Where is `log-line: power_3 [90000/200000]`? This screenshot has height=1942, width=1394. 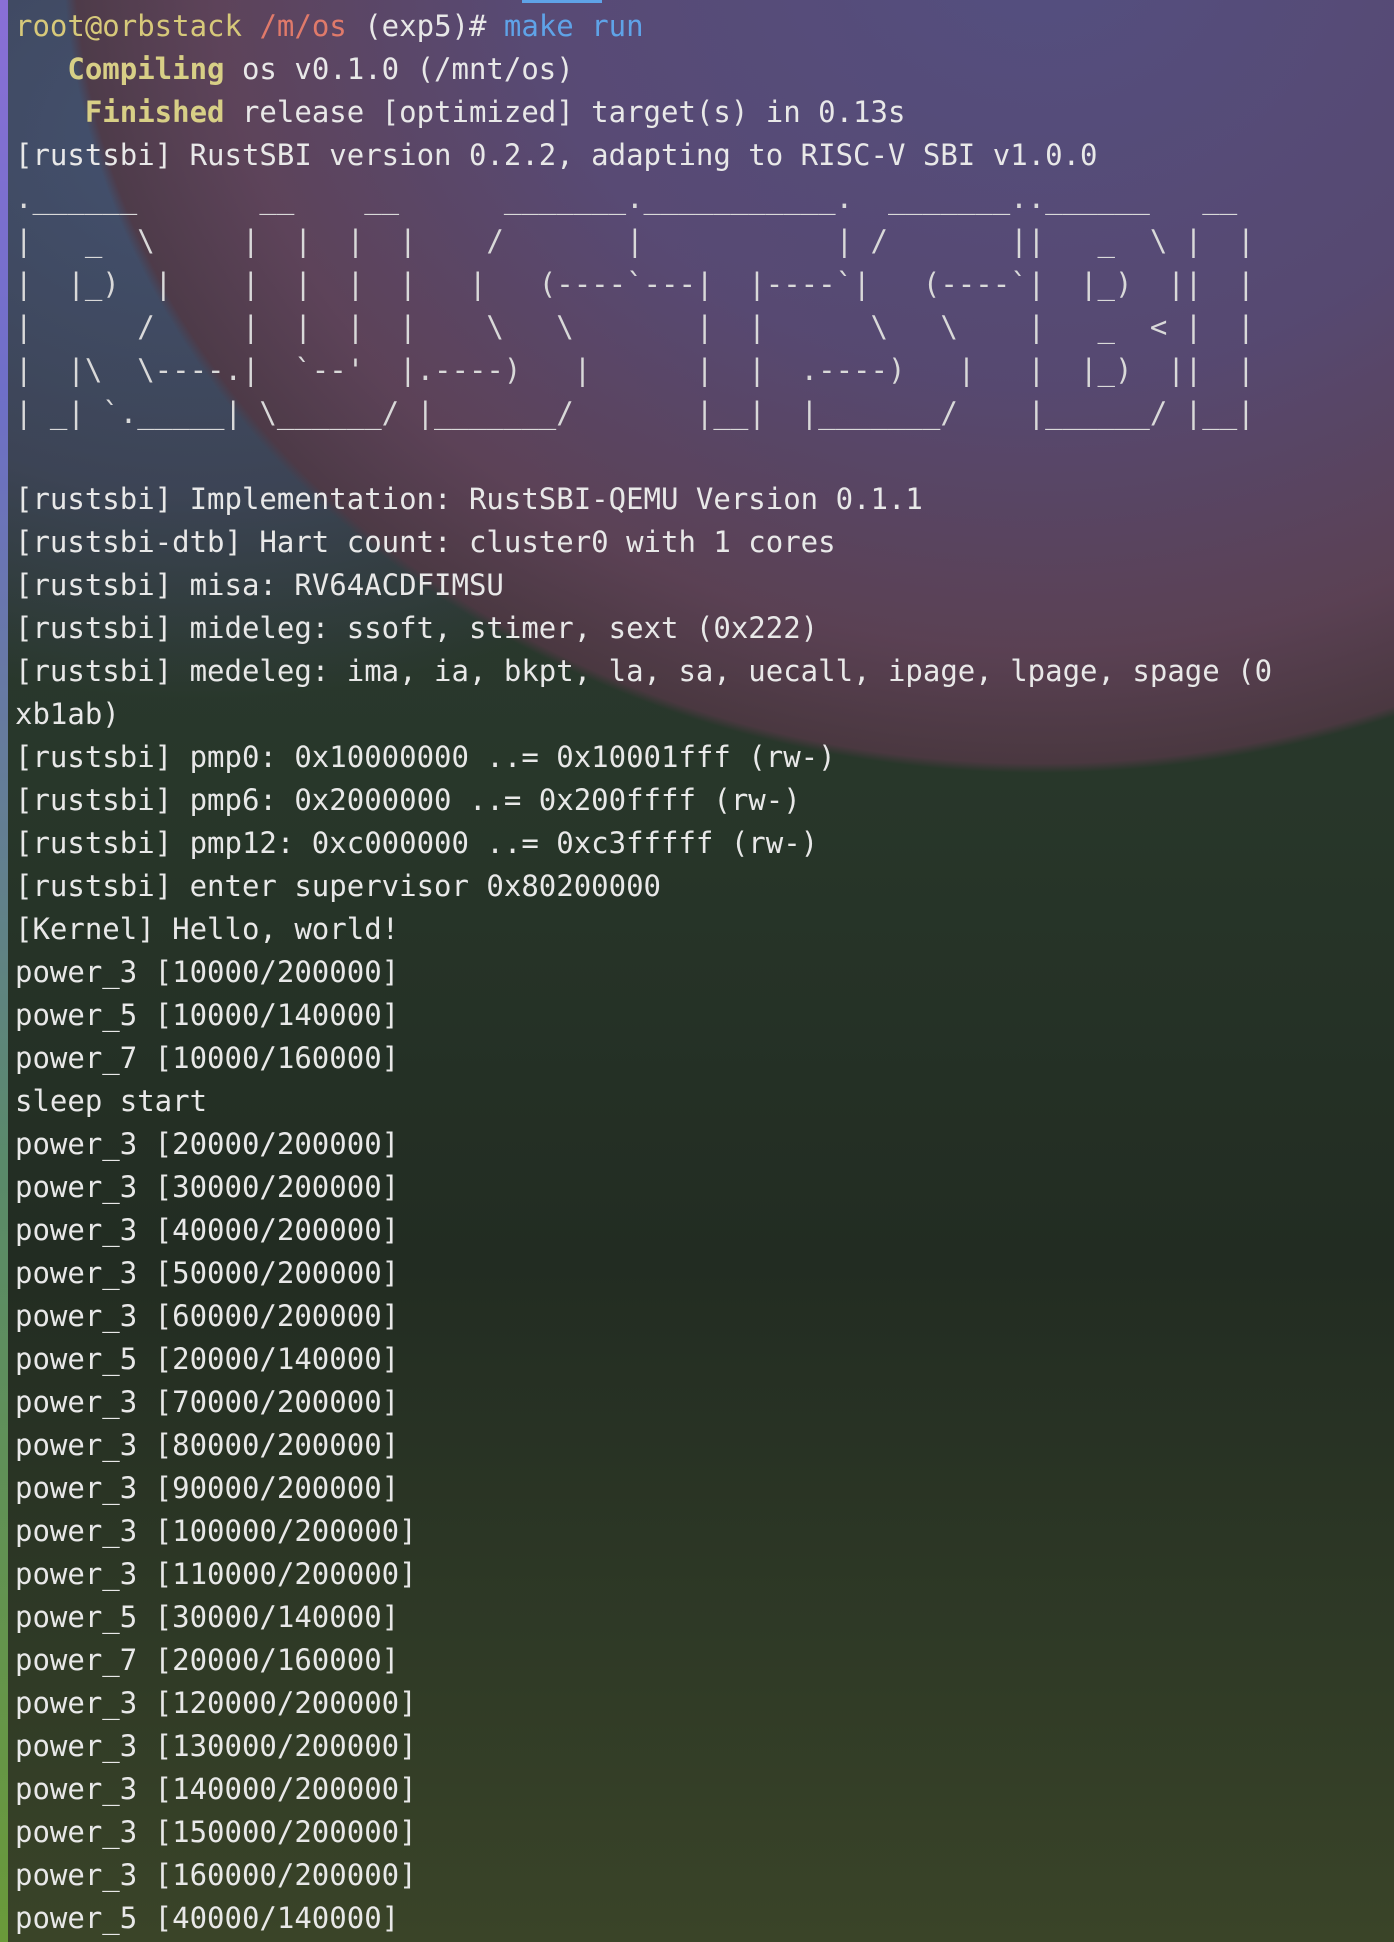 log-line: power_3 [90000/200000] is located at coordinates (207, 1488).